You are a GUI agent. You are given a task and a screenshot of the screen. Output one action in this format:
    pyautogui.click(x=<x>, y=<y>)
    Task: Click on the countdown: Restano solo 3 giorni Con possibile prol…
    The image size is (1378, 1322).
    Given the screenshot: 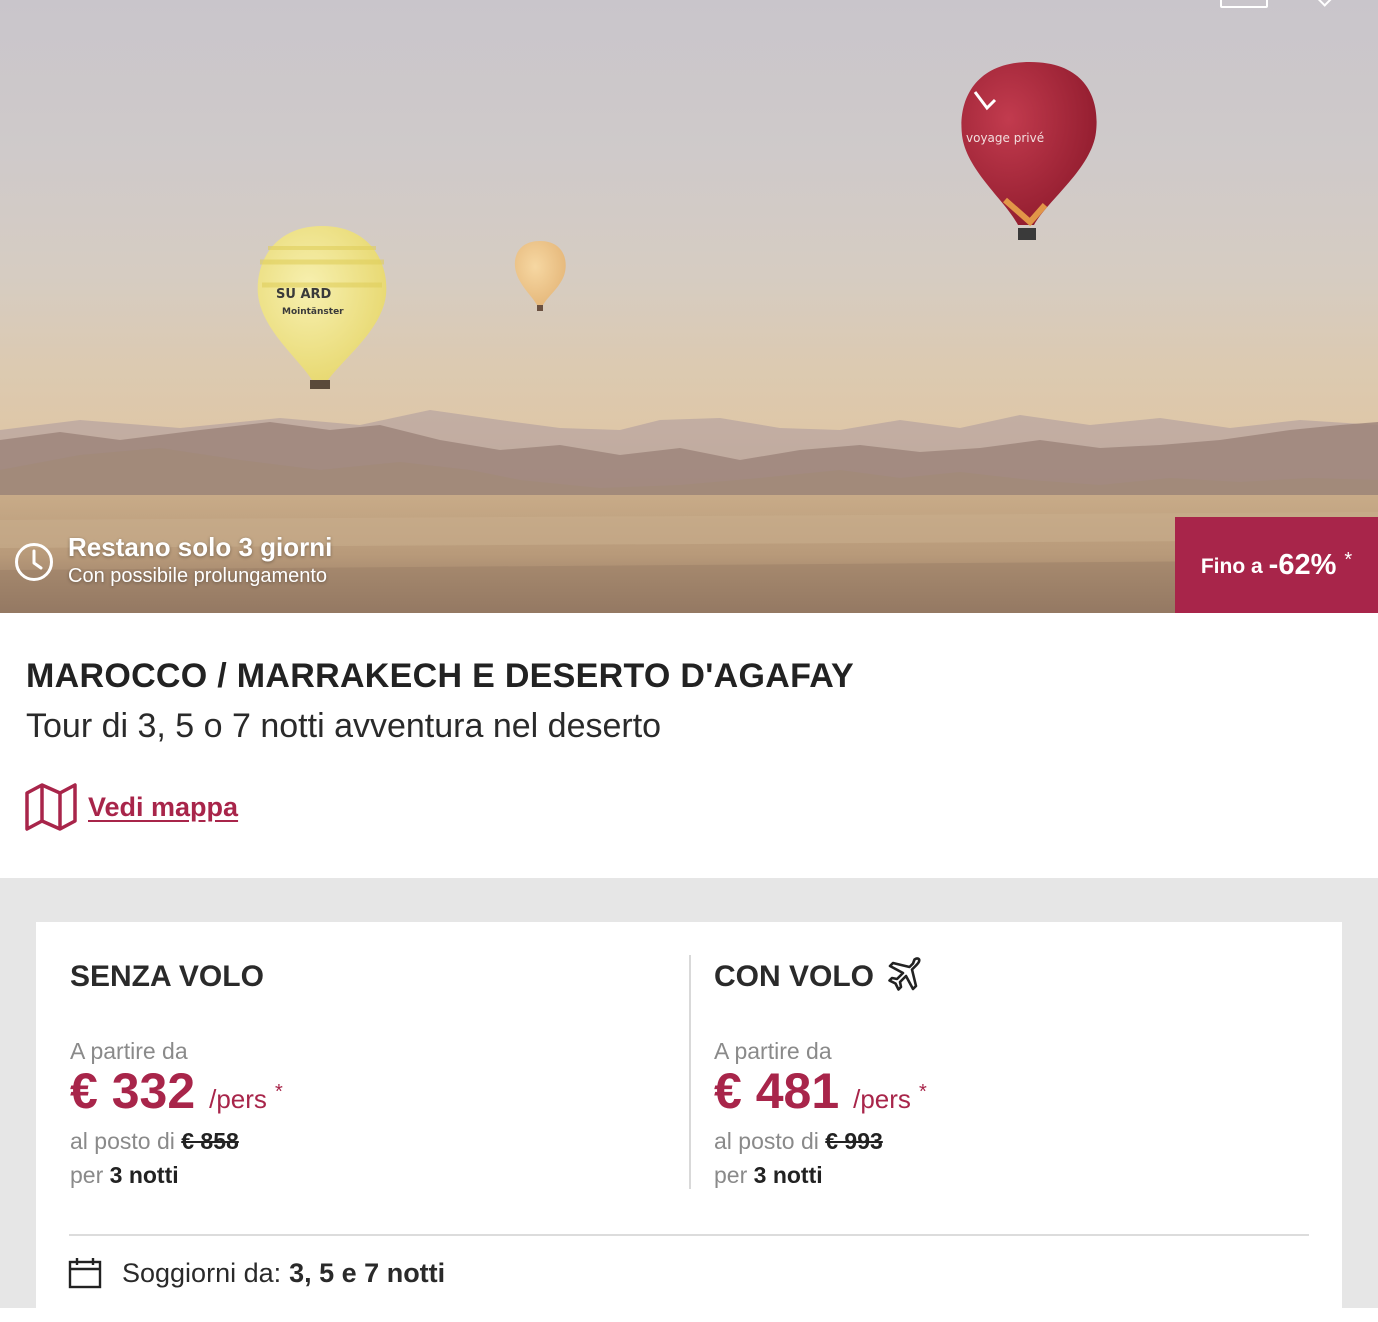 What is the action you would take?
    pyautogui.click(x=173, y=559)
    